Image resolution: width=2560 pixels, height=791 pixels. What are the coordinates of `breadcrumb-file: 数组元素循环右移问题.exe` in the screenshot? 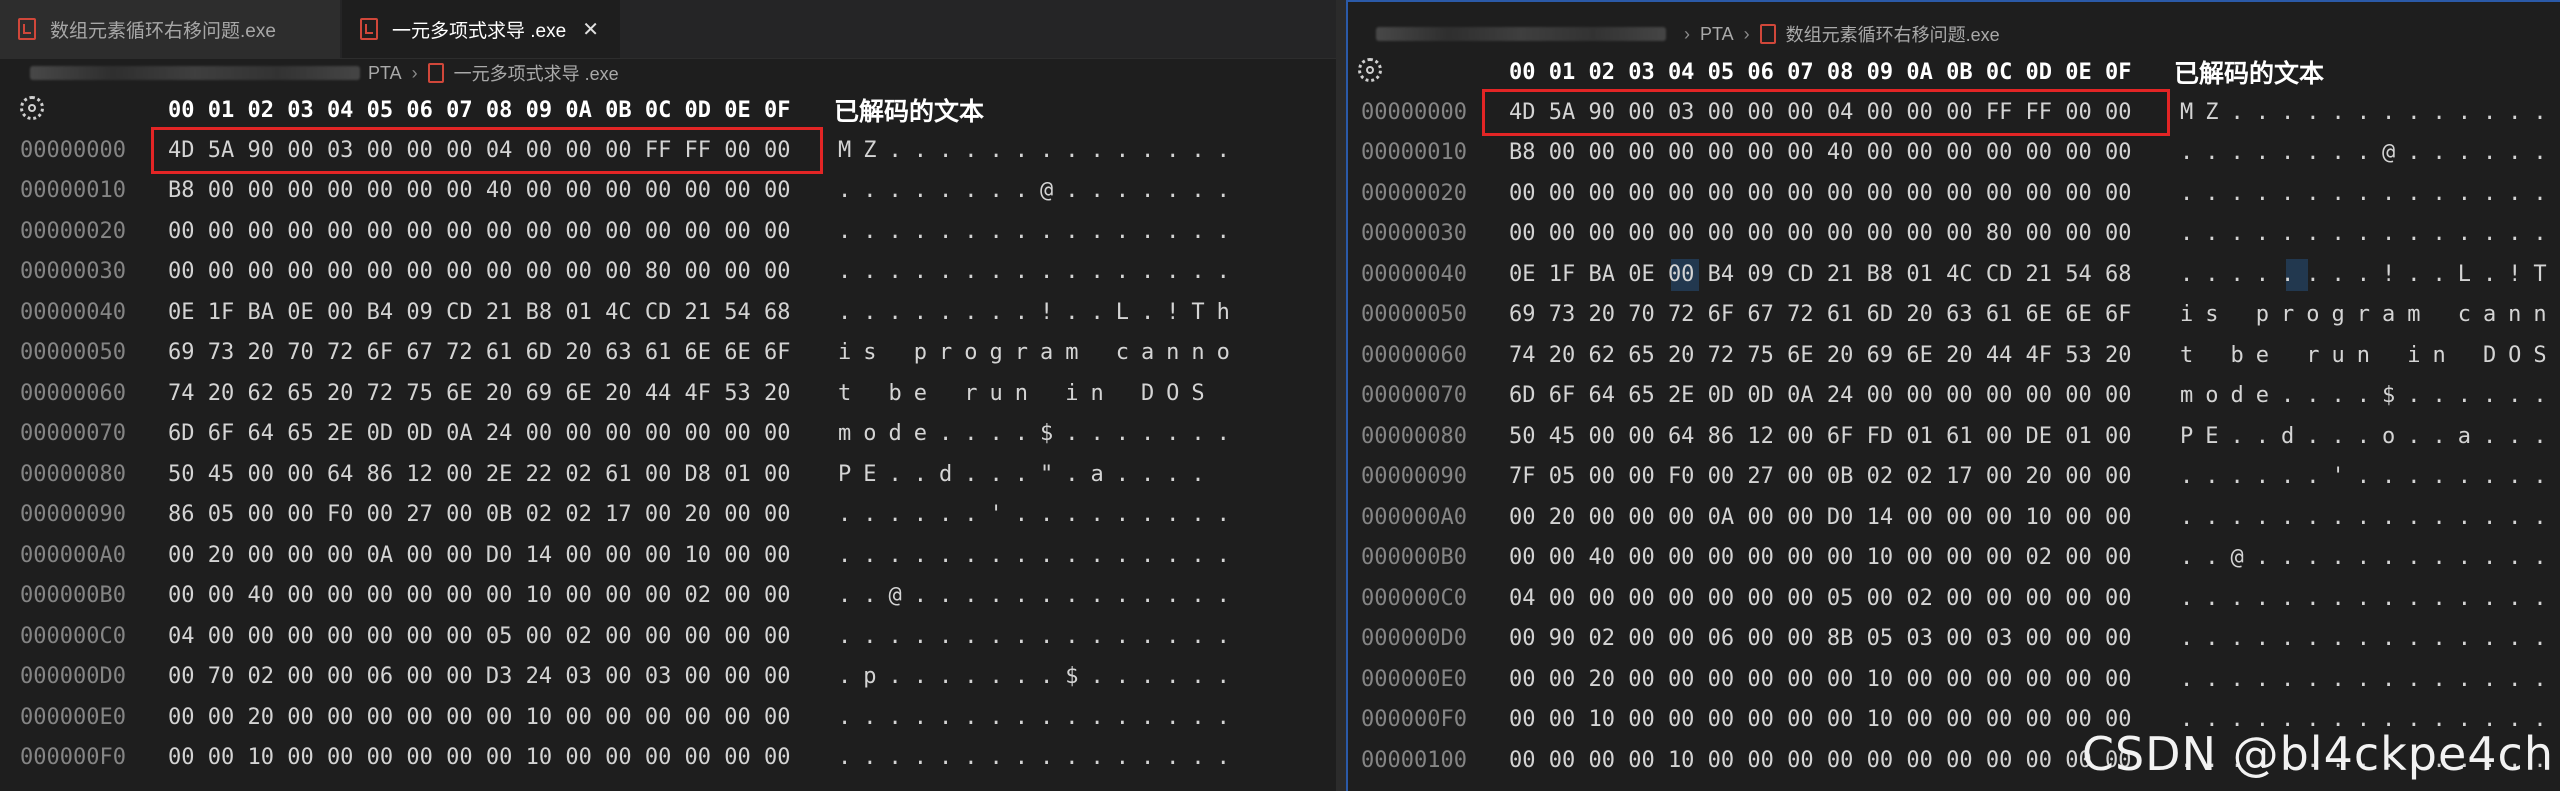 It's located at (1893, 34).